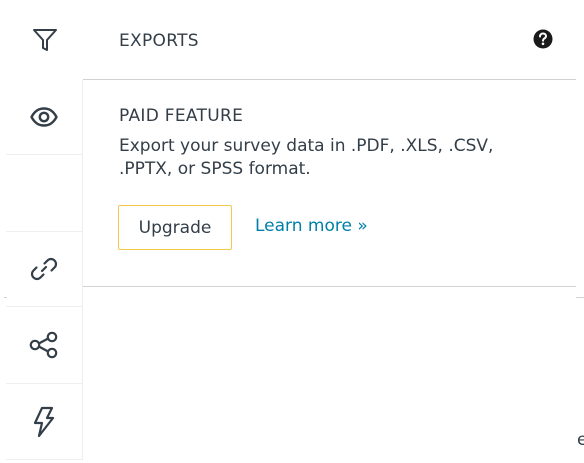 This screenshot has height=463, width=584. Describe the element at coordinates (543, 39) in the screenshot. I see `question-circle-icon` at that location.